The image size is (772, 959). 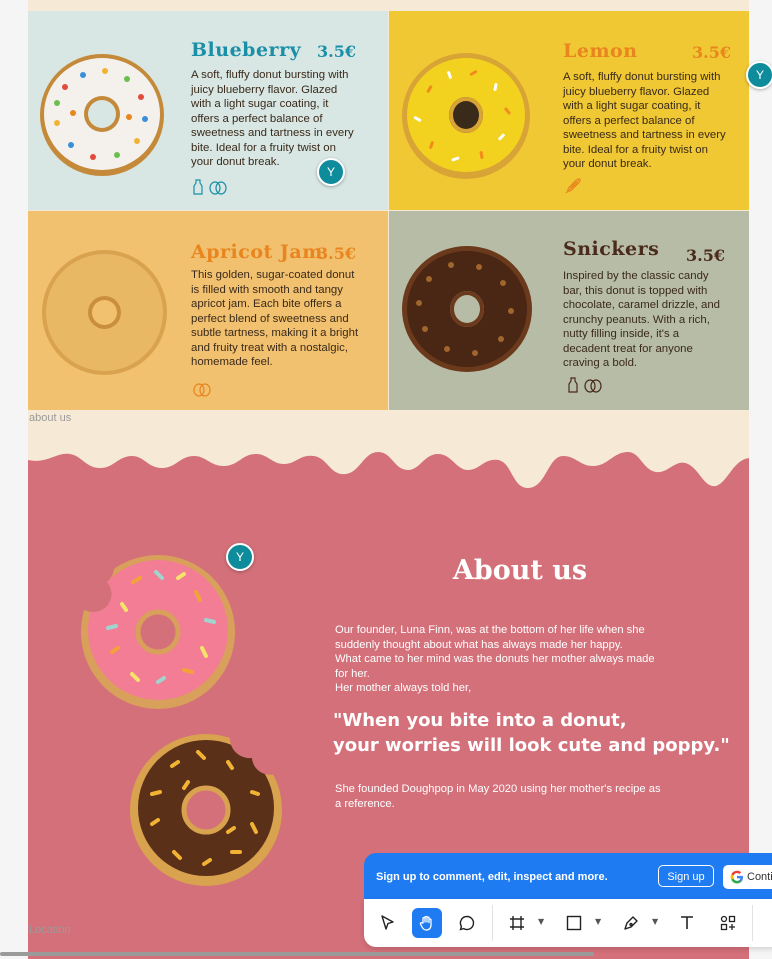 I want to click on rectangle-icon, so click(x=574, y=923).